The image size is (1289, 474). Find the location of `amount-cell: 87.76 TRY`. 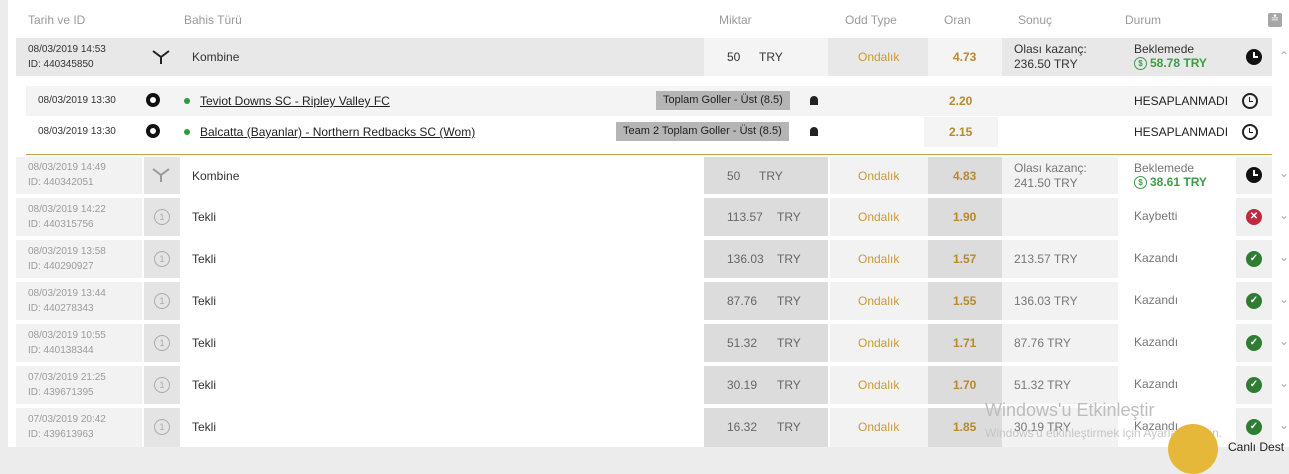

amount-cell: 87.76 TRY is located at coordinates (766, 301).